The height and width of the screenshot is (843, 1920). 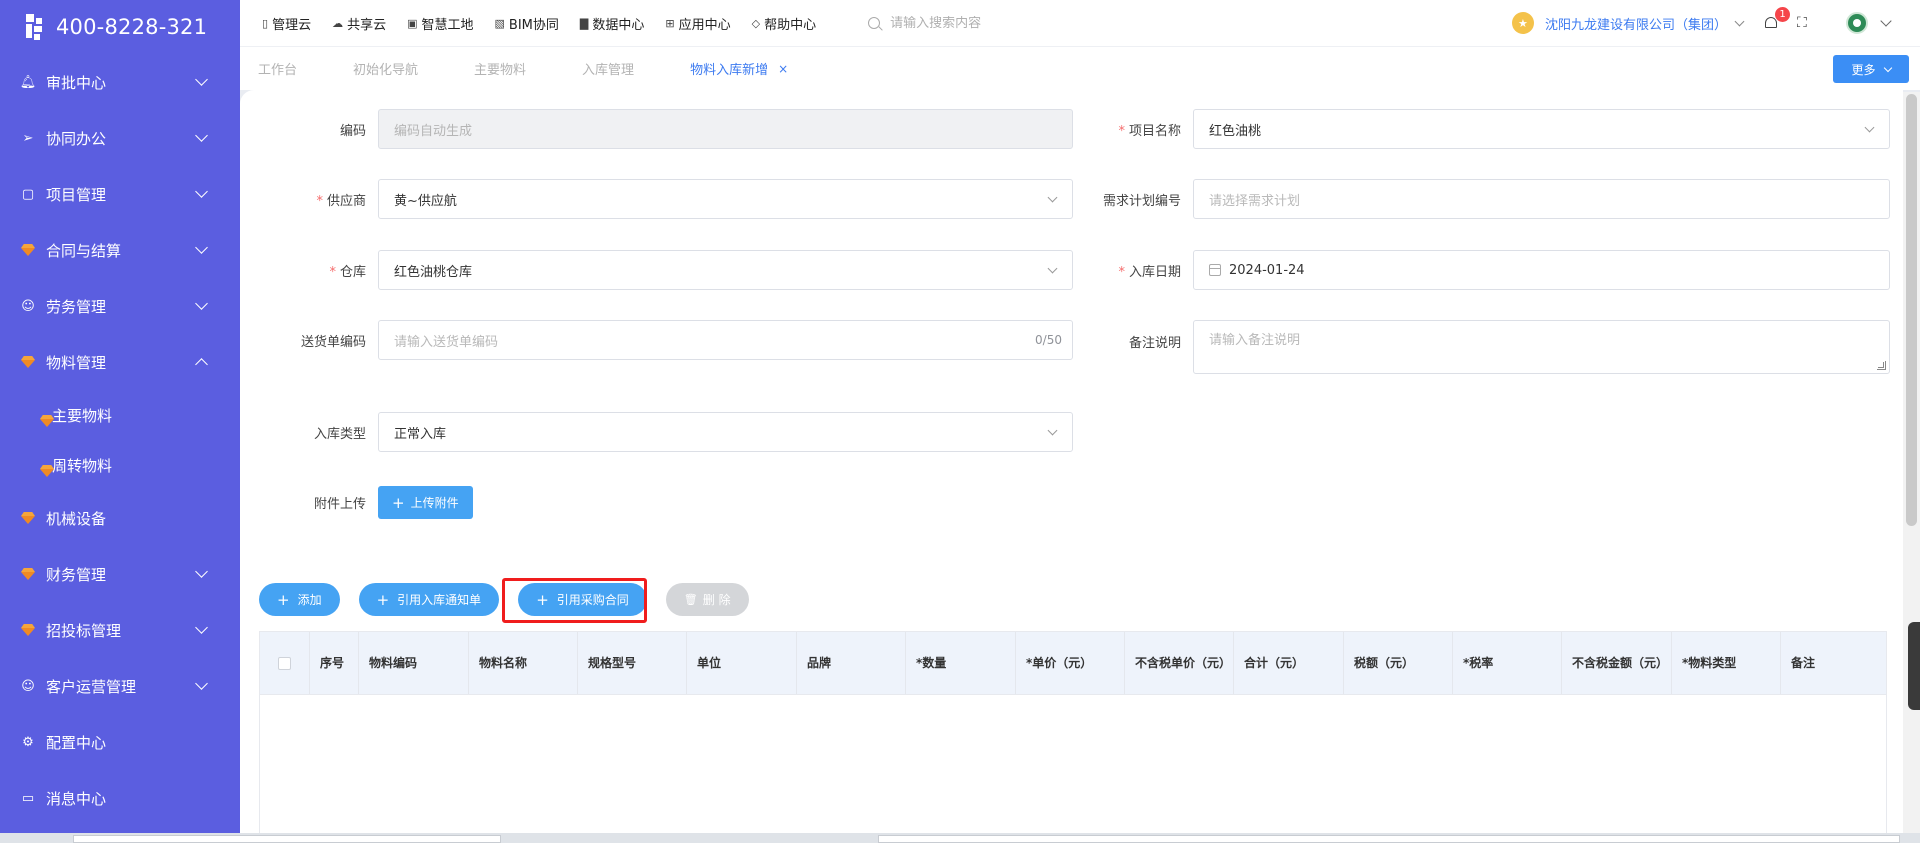 I want to click on date-picker: 2024-01-24, so click(x=1541, y=270).